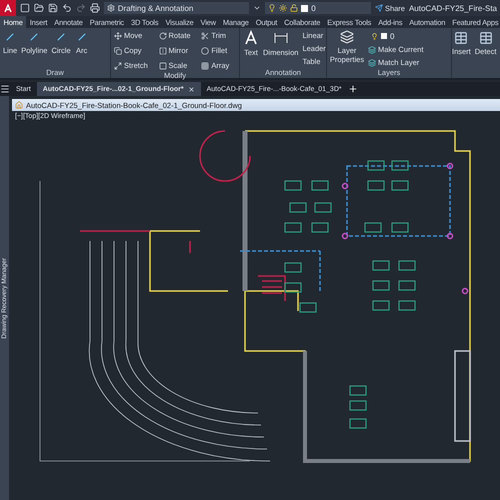  What do you see at coordinates (452, 8) in the screenshot?
I see `app-title: AutoCAD-FY25_Fire-Sta` at bounding box center [452, 8].